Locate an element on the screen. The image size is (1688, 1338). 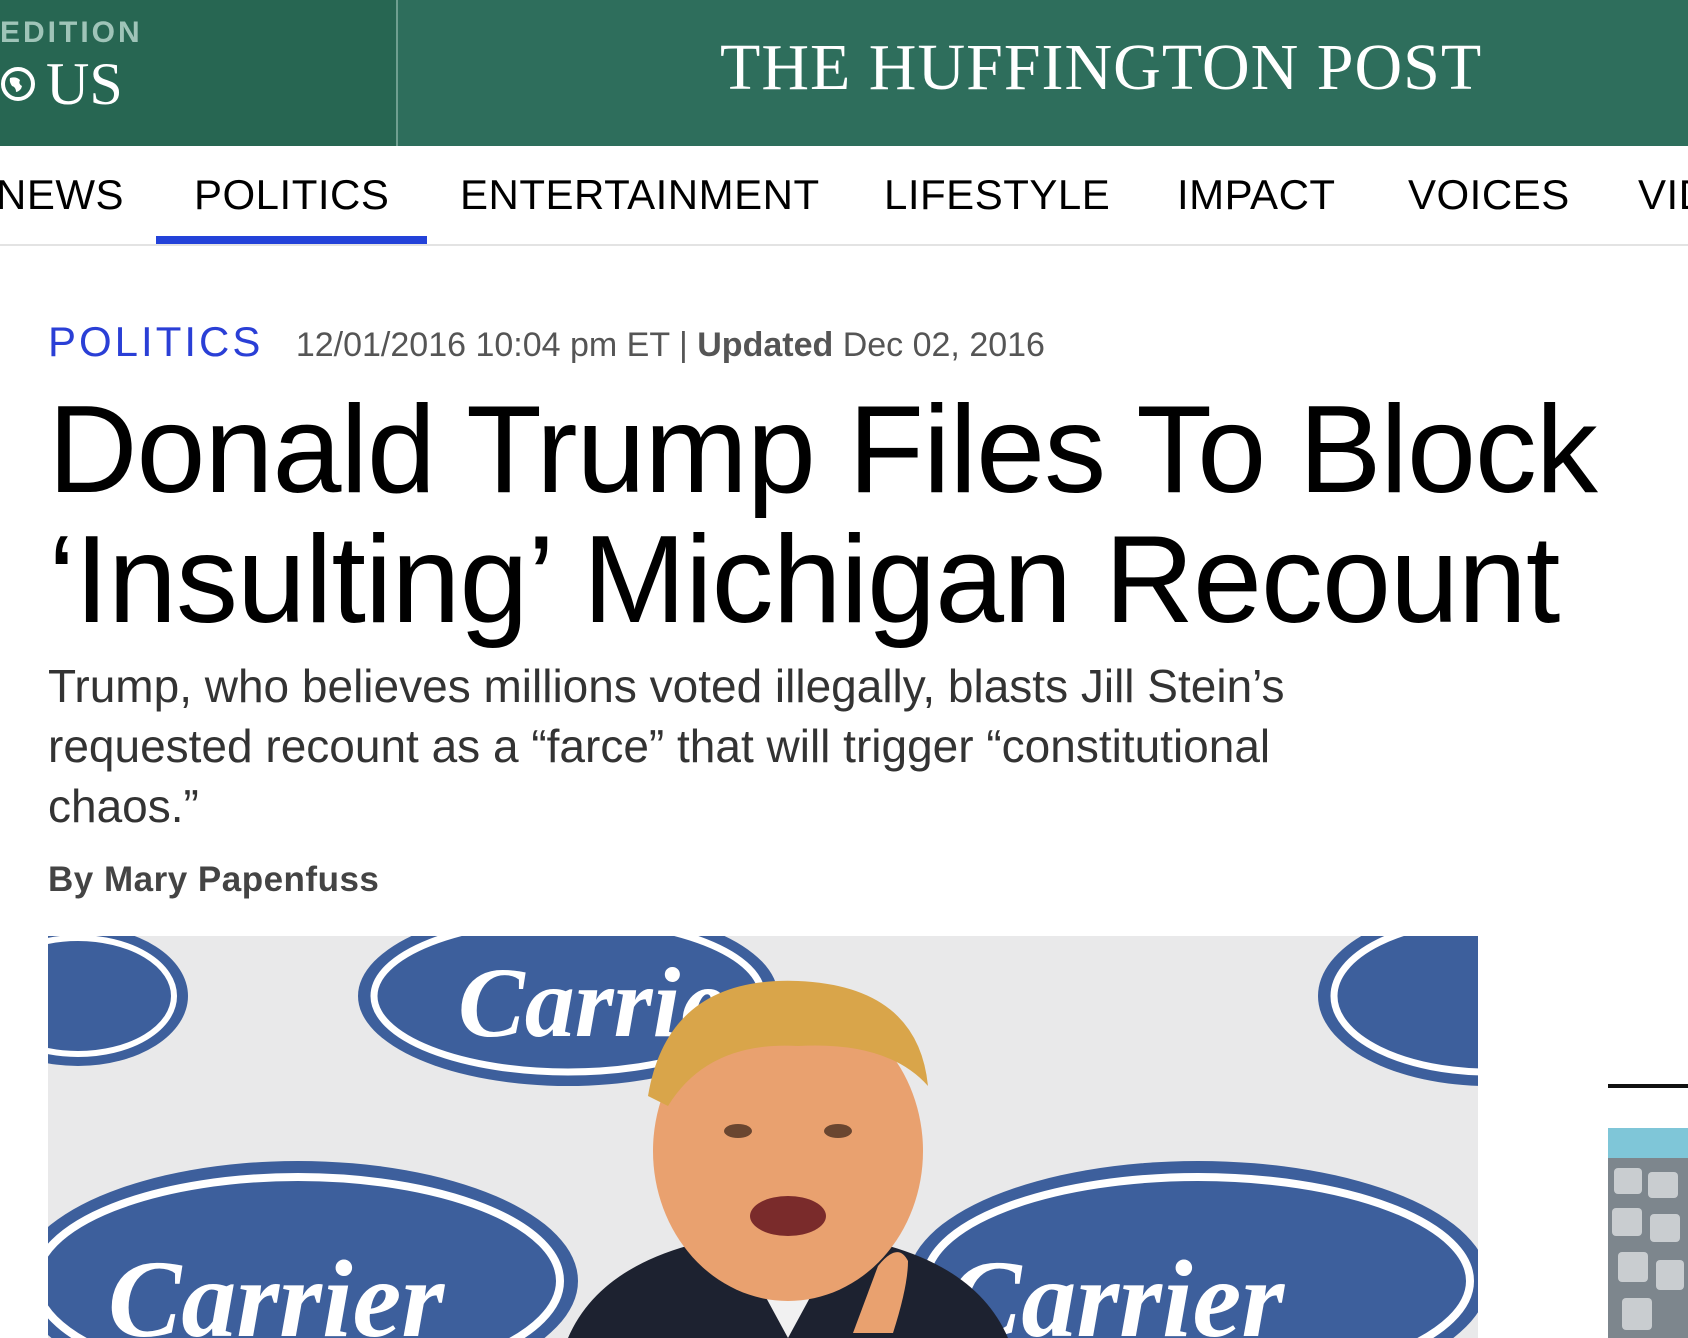
sidebar-thumbnail is located at coordinates (1648, 1233).